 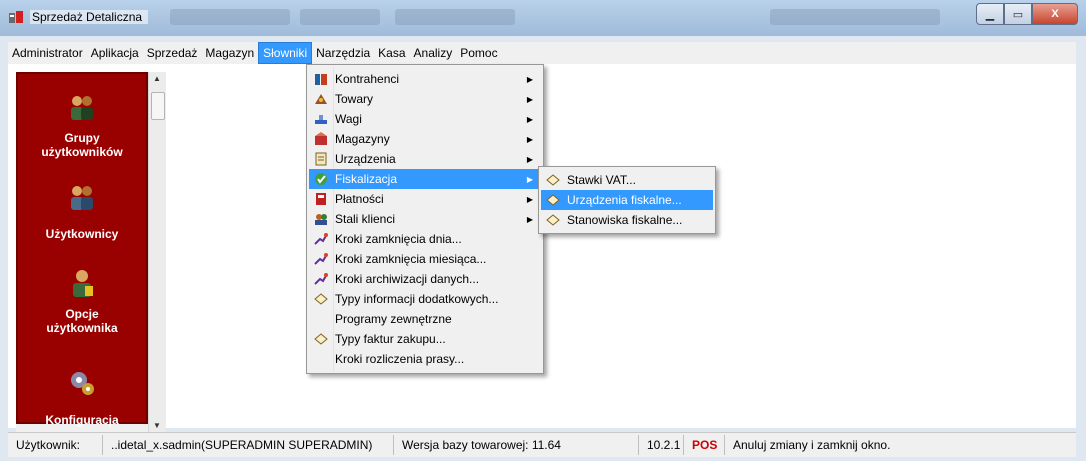 What do you see at coordinates (82, 108) in the screenshot?
I see `users-group-icon` at bounding box center [82, 108].